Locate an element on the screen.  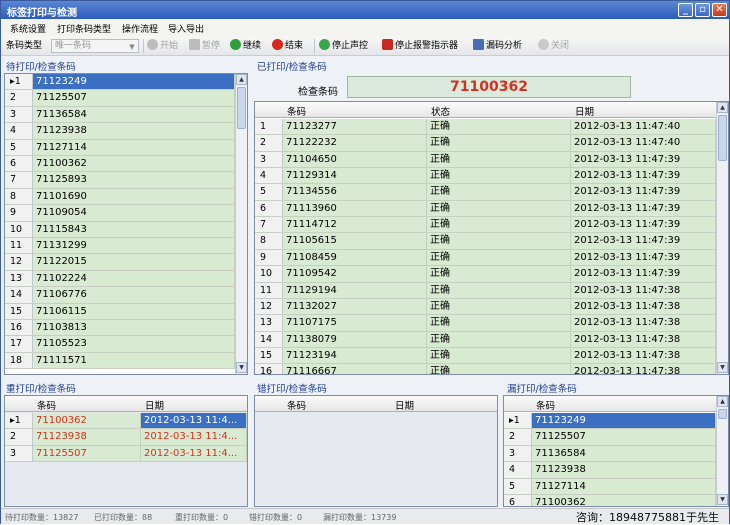
close-window-button: ✕ is located at coordinates (719, 10).